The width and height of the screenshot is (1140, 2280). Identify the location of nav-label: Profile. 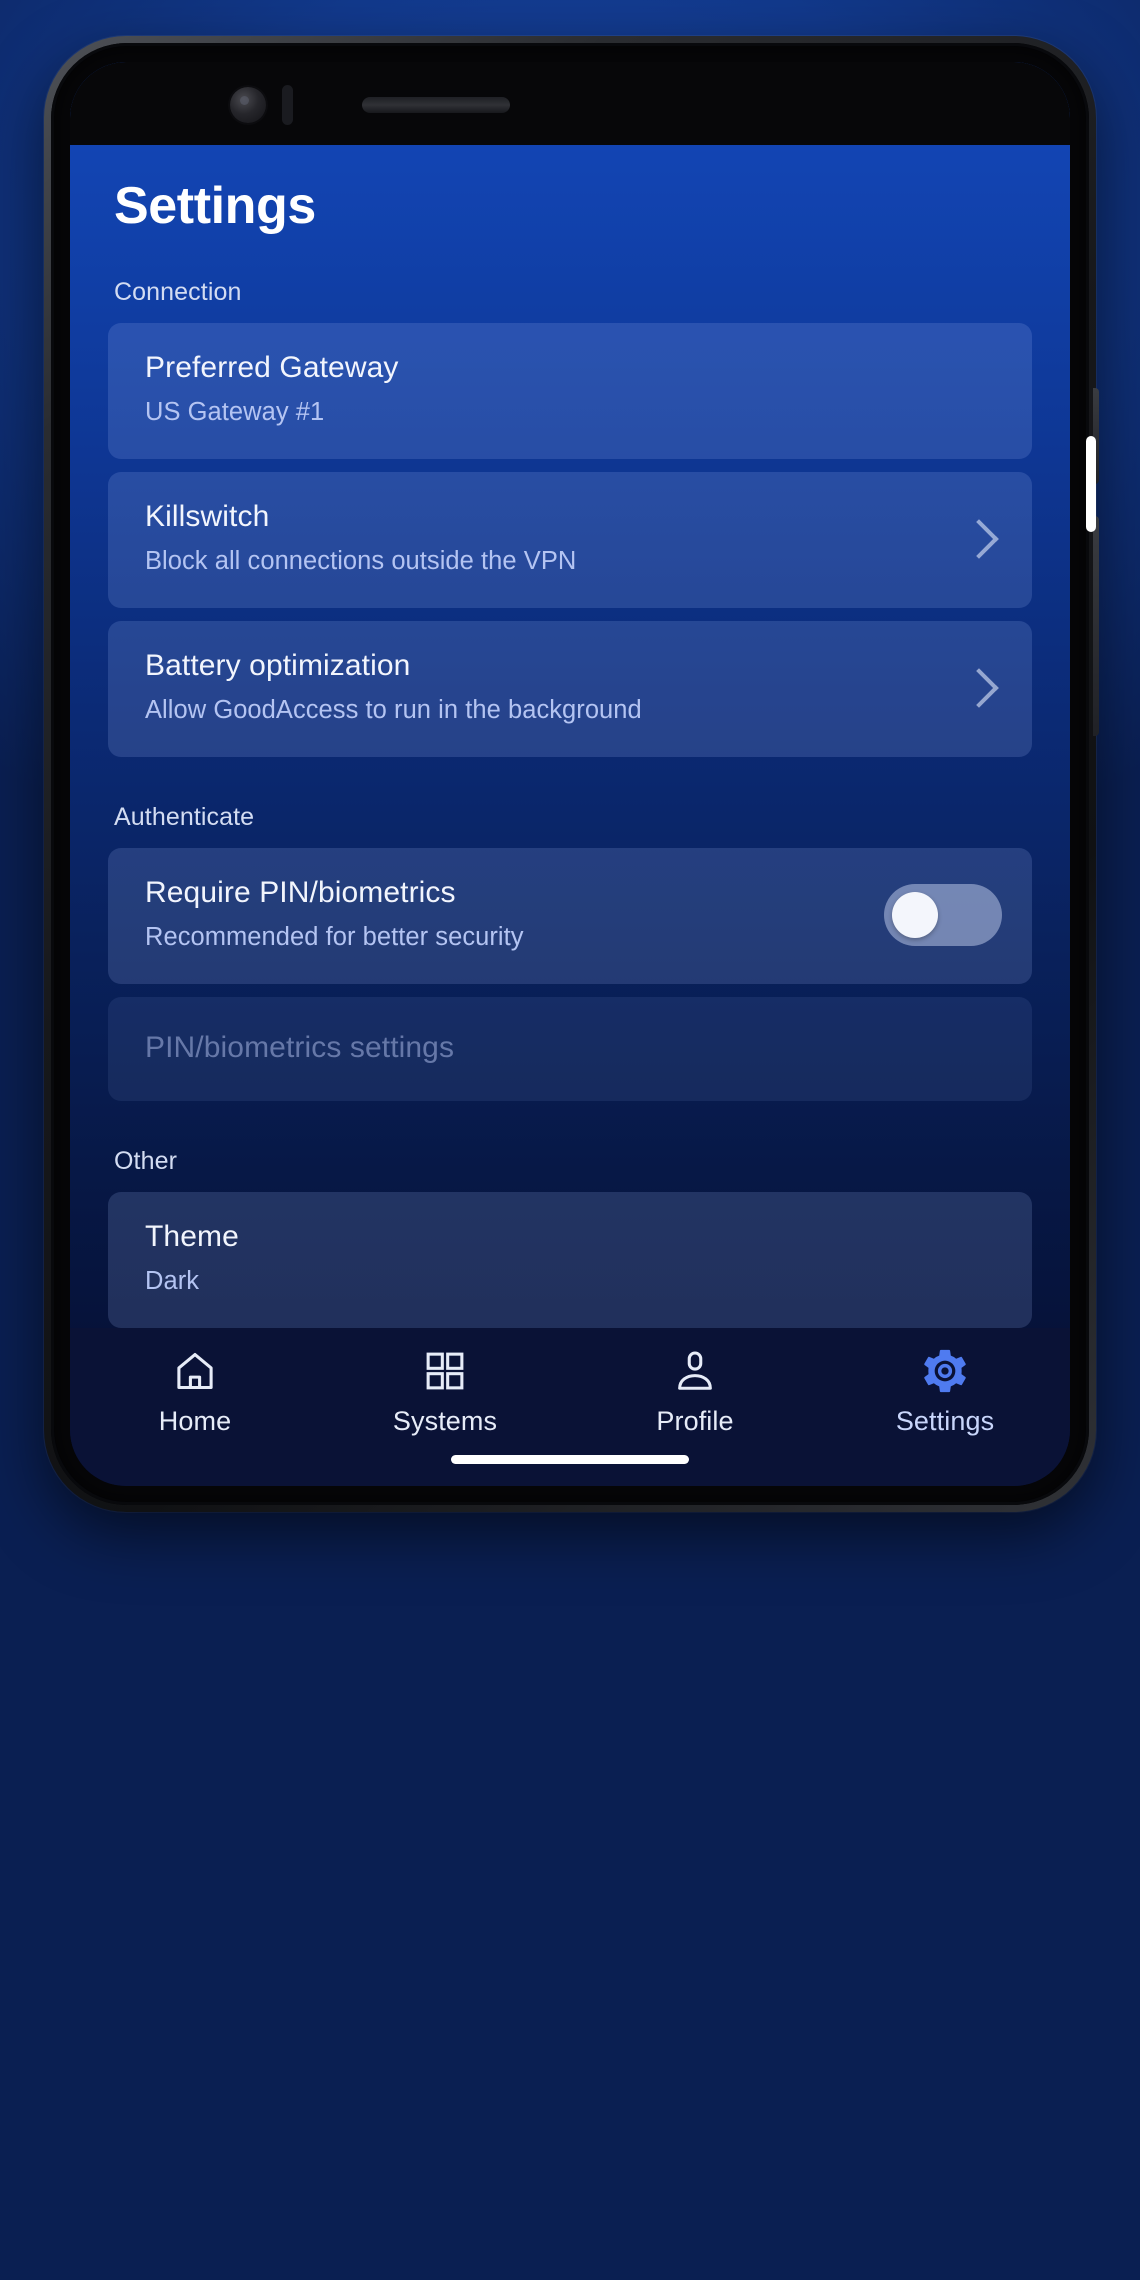
(695, 1421).